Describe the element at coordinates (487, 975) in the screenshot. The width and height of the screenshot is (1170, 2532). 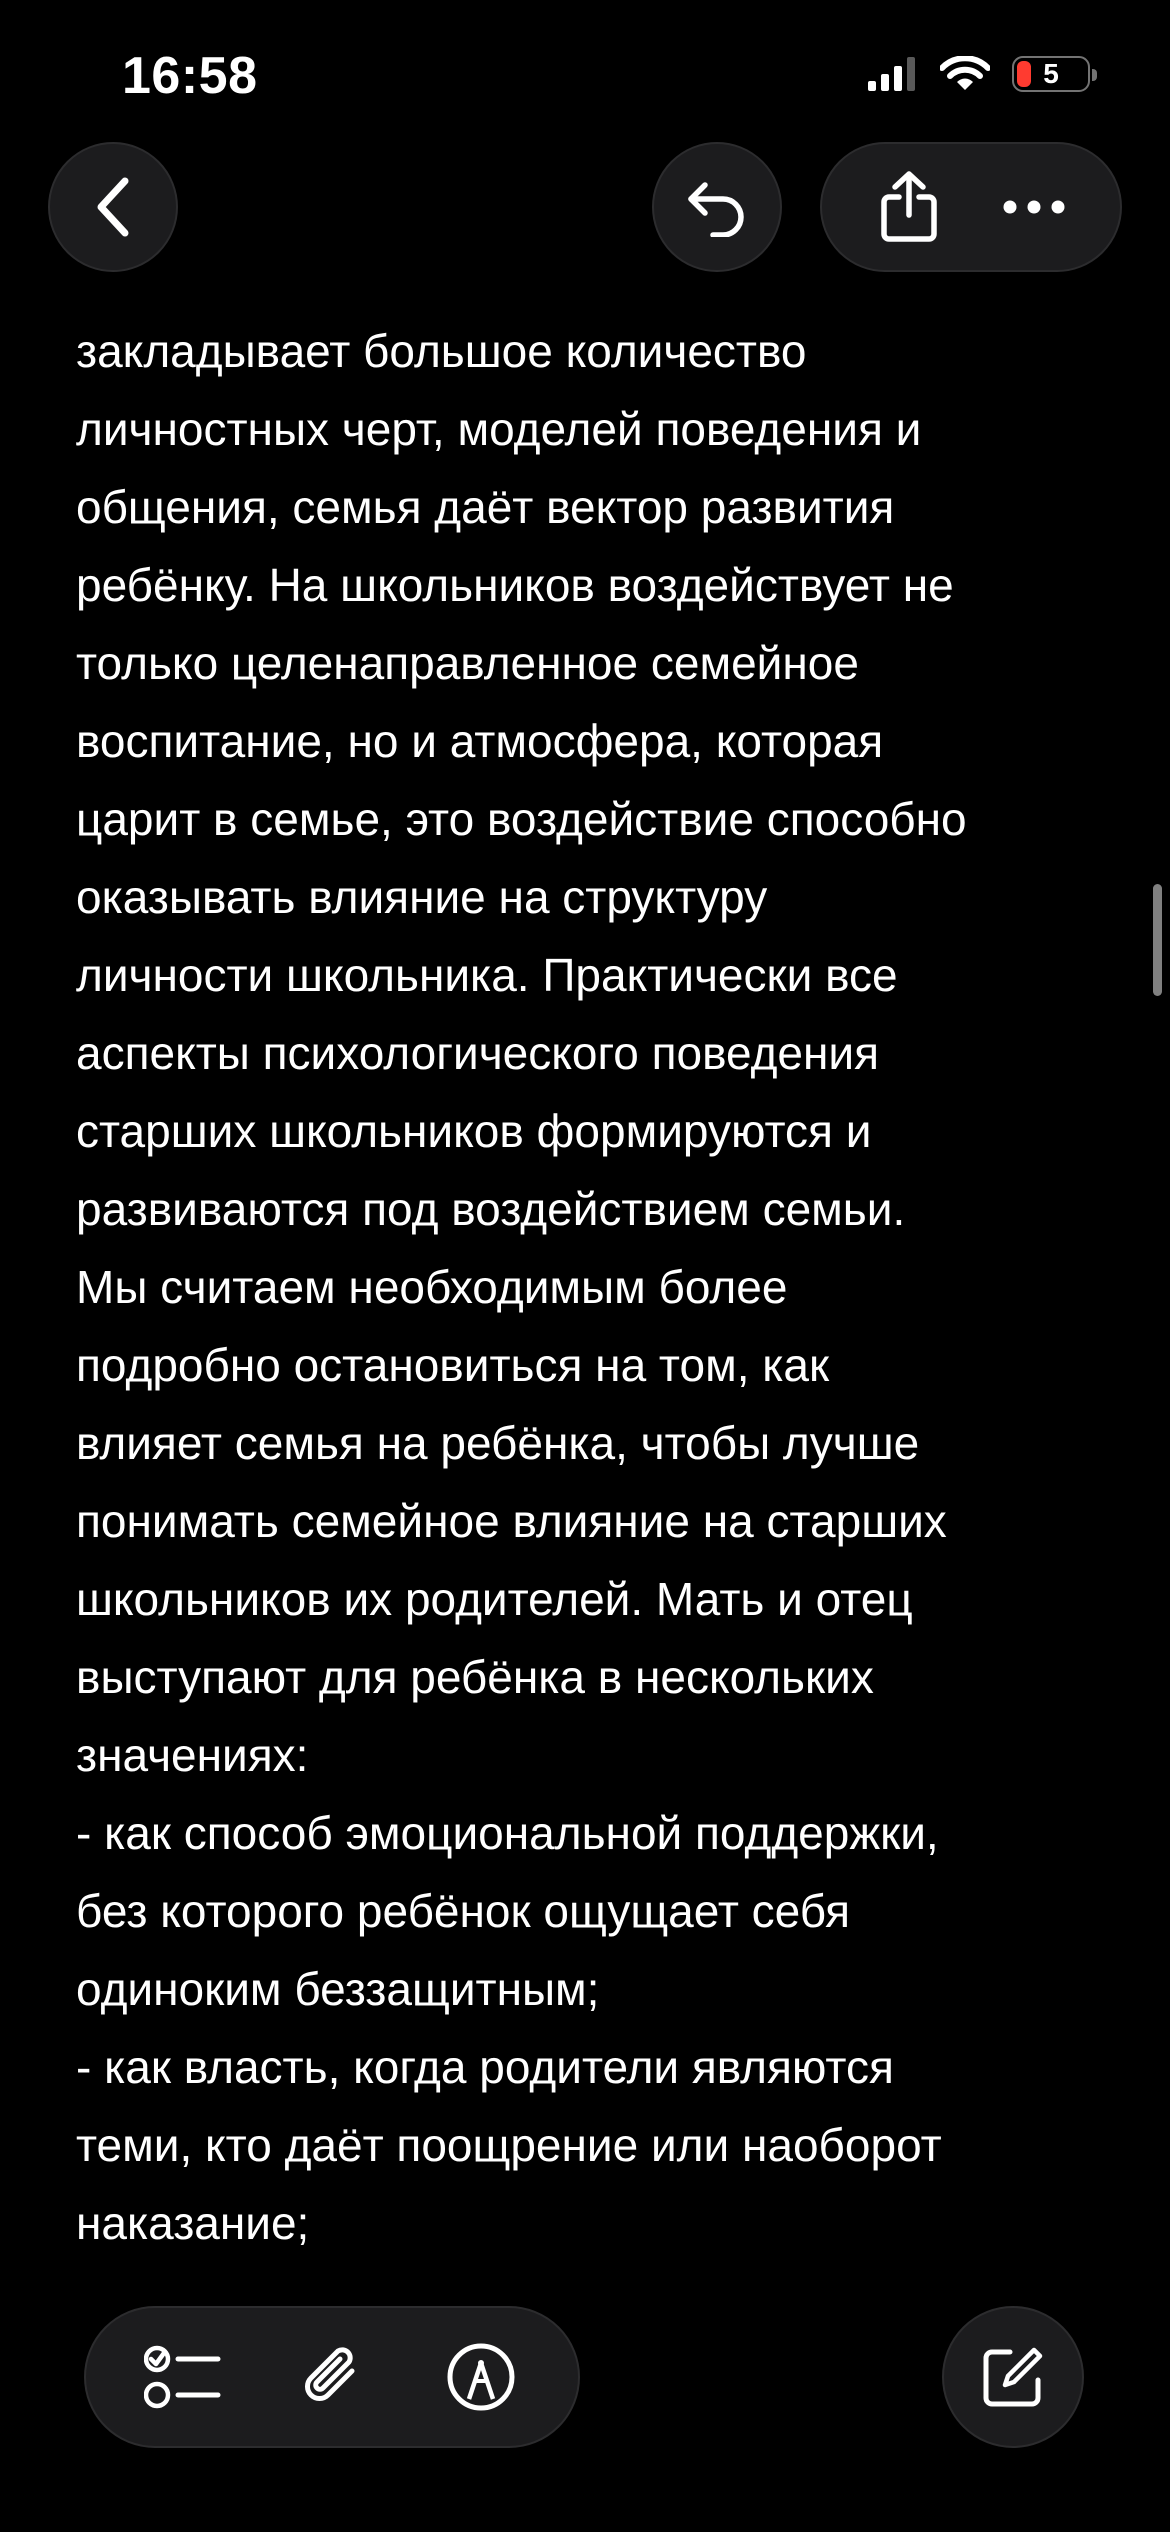
I see `note-line: личности школьника. Практически все` at that location.